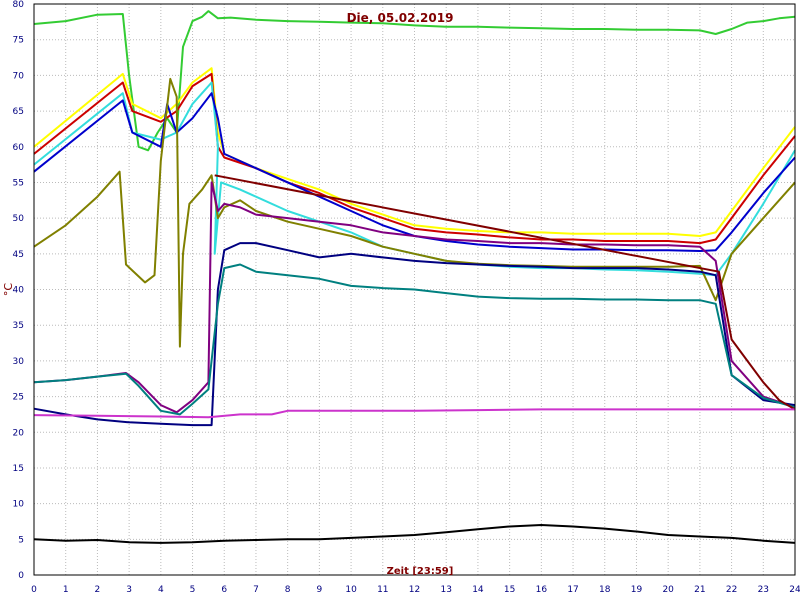 The height and width of the screenshot is (604, 800). What do you see at coordinates (382, 590) in the screenshot?
I see `x-tick-label: 11` at bounding box center [382, 590].